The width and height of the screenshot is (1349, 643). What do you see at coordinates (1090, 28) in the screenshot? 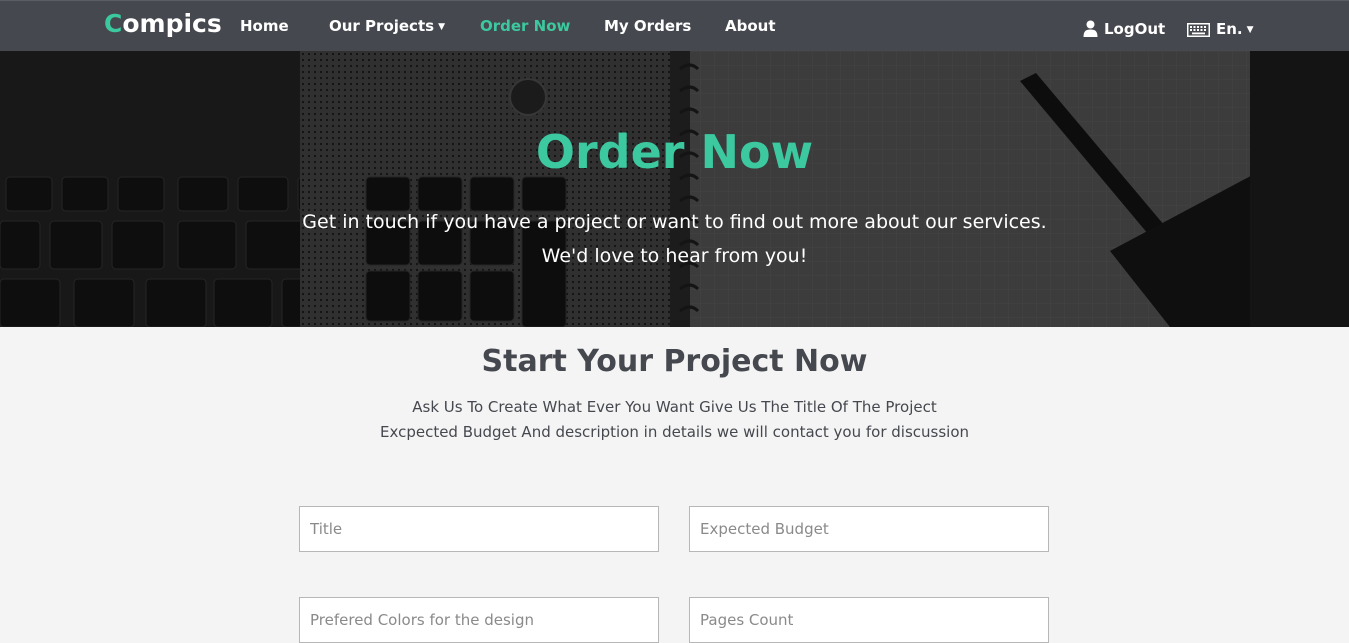
I see `user-icon` at bounding box center [1090, 28].